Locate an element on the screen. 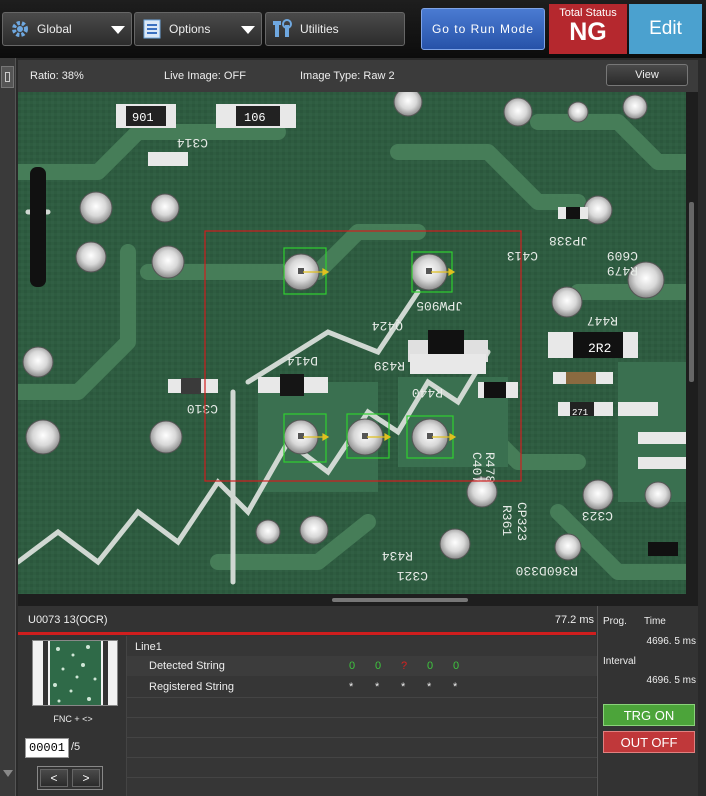 The height and width of the screenshot is (796, 706). horizontal-scrollbar is located at coordinates (358, 600).